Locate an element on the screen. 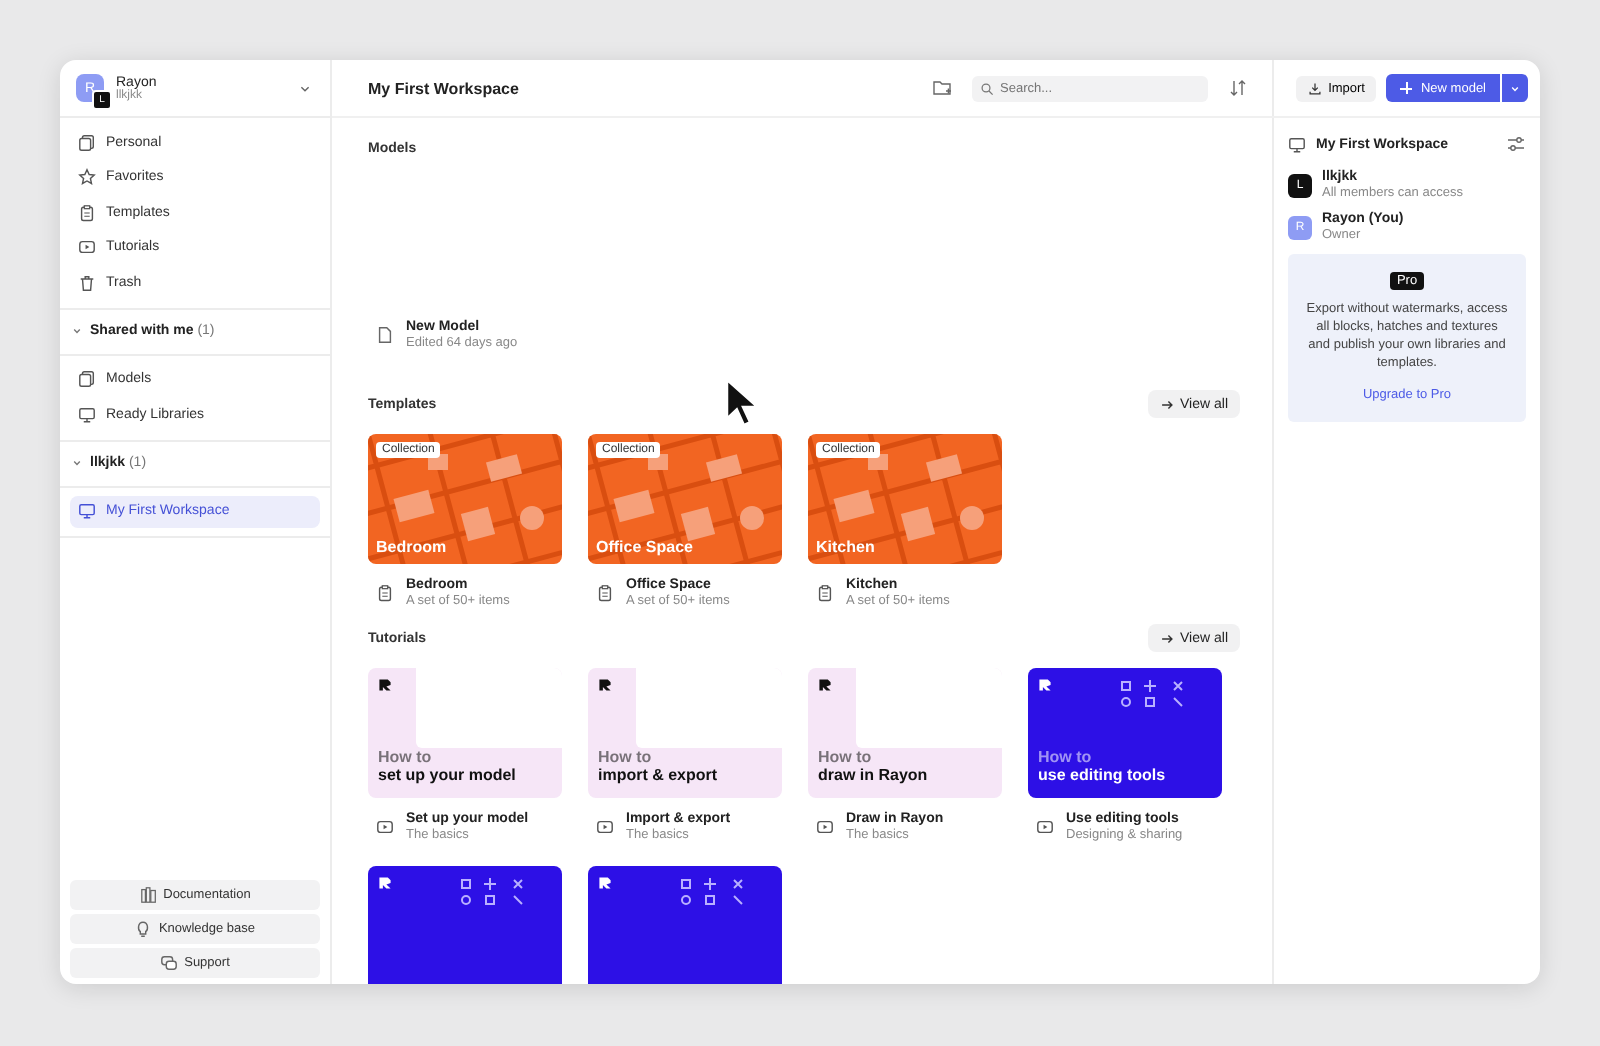 This screenshot has width=1600, height=1046. thumbnail-caption: import & export is located at coordinates (658, 777).